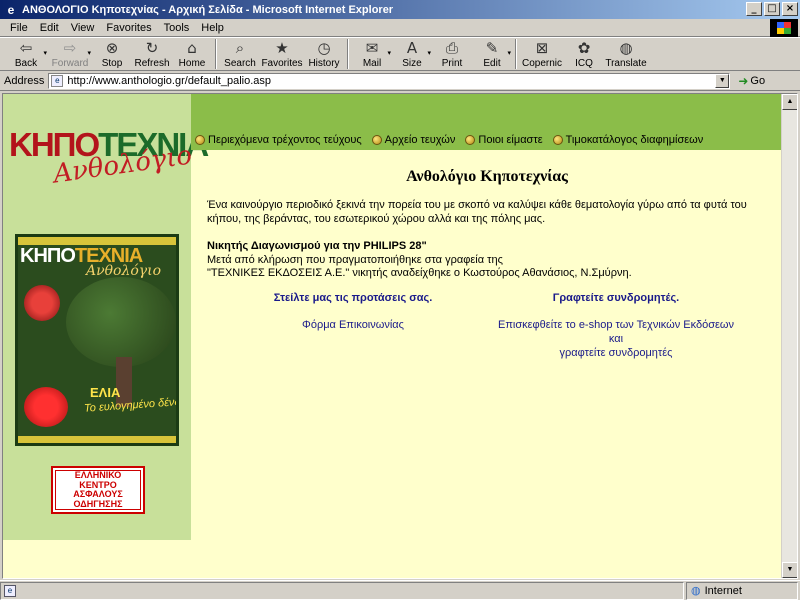  What do you see at coordinates (743, 80) in the screenshot?
I see `go-arrow-icon: ➜` at bounding box center [743, 80].